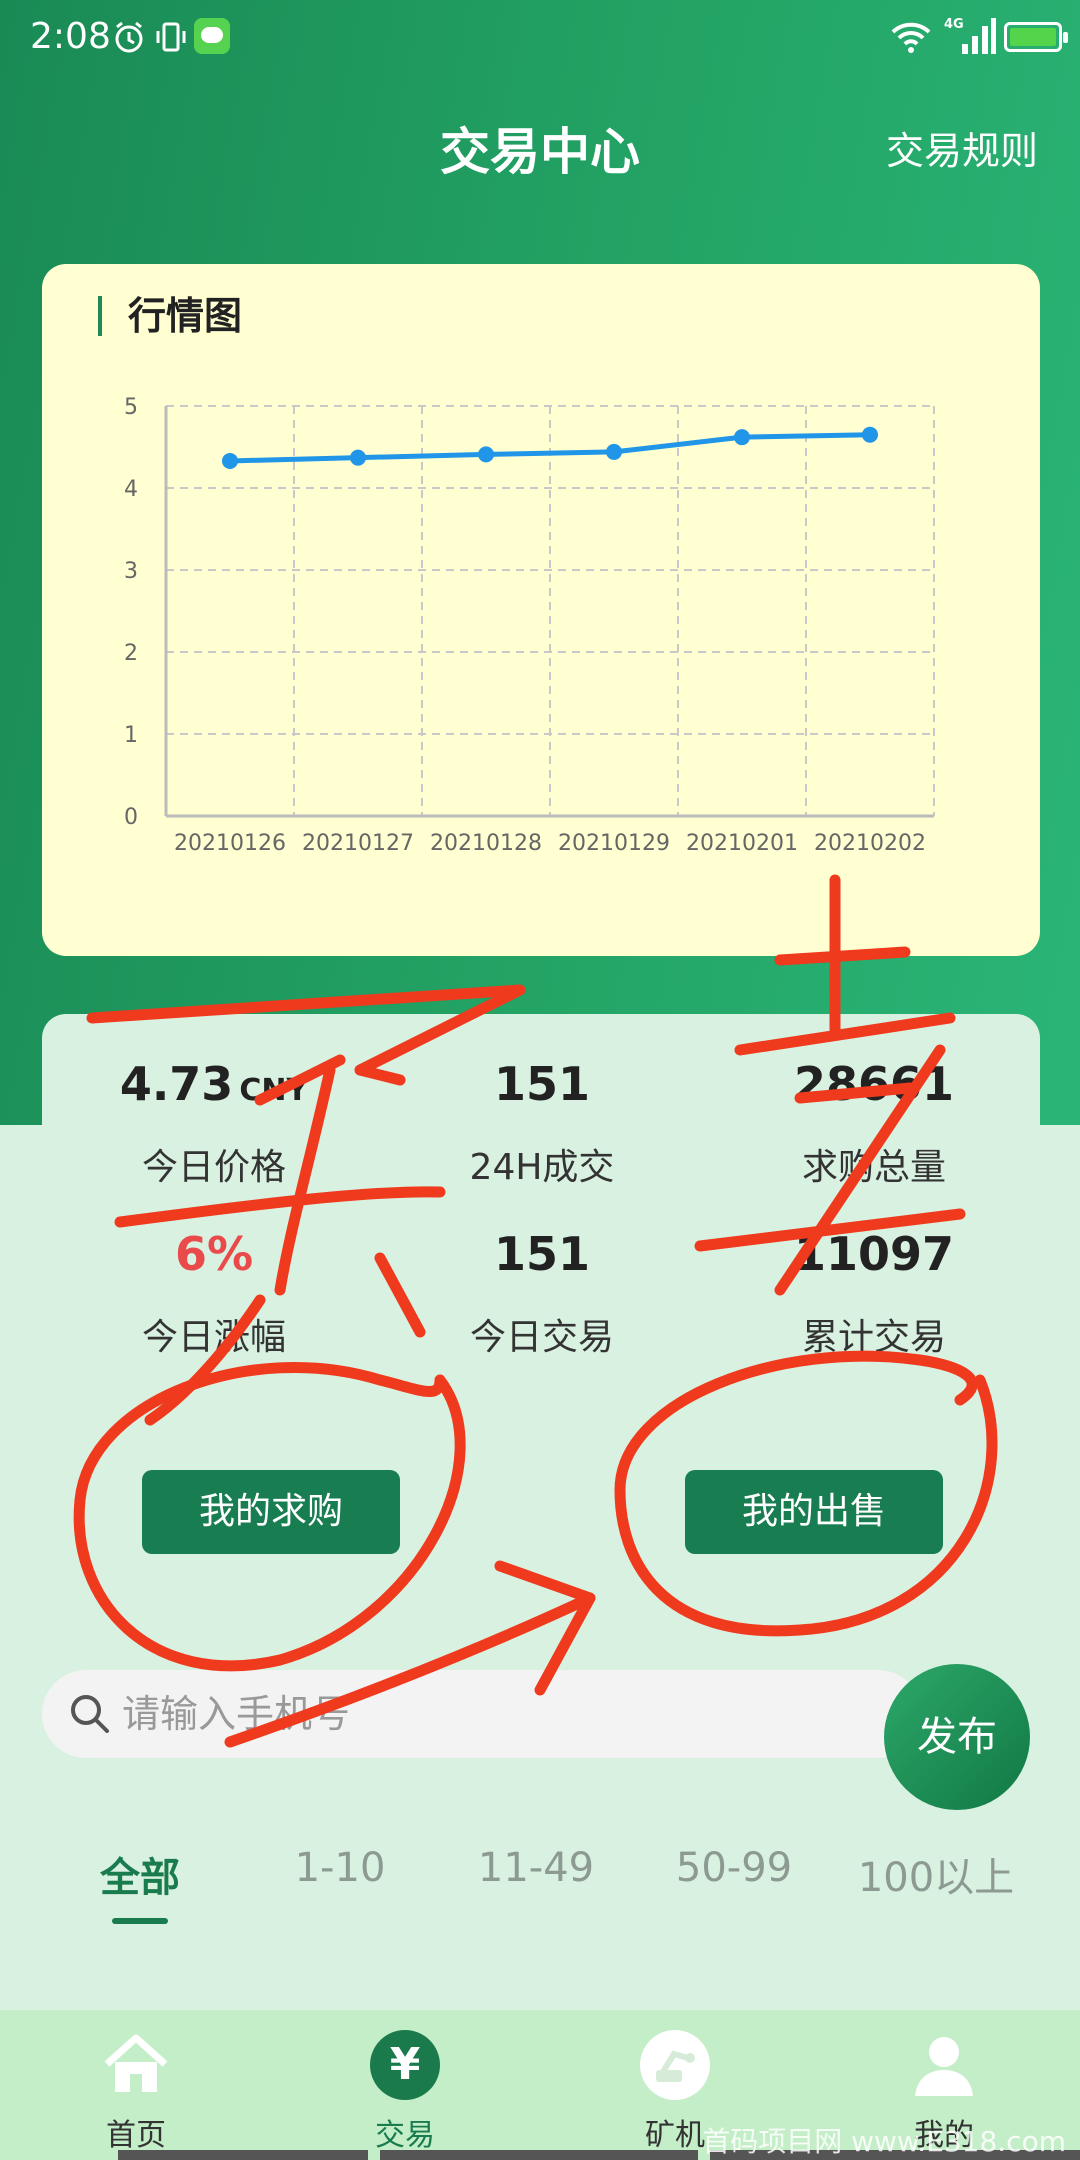  I want to click on price-value: 4.73, so click(176, 1084).